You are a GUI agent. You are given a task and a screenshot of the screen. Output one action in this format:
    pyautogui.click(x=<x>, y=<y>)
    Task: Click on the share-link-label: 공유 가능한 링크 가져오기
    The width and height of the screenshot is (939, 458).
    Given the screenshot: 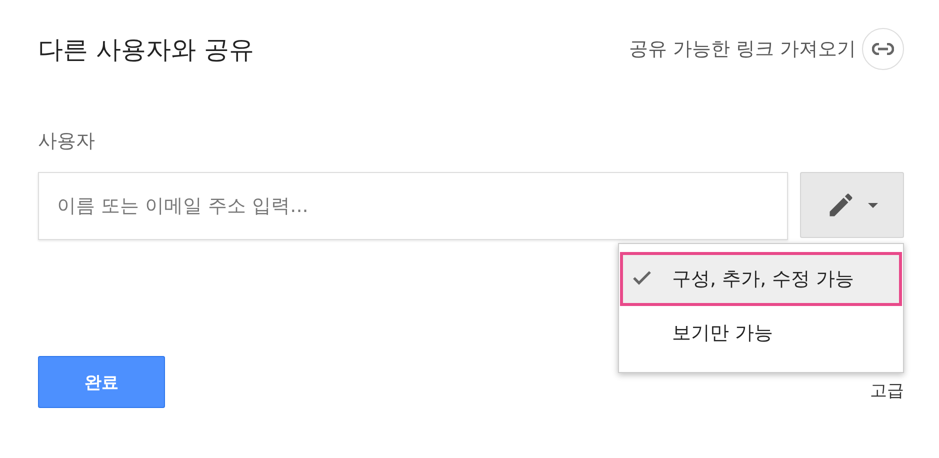 What is the action you would take?
    pyautogui.click(x=742, y=49)
    